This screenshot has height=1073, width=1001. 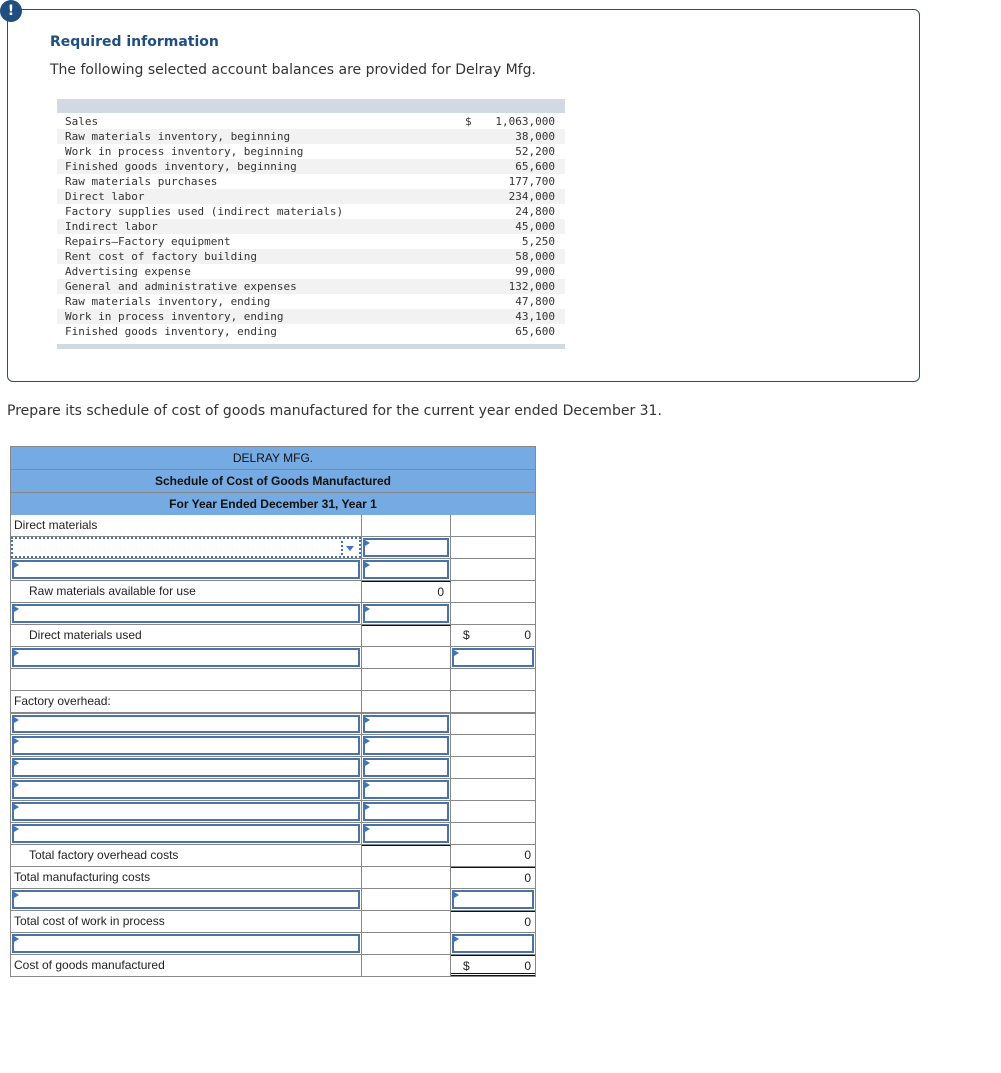 What do you see at coordinates (535, 226) in the screenshot?
I see `balance-value: 45,000` at bounding box center [535, 226].